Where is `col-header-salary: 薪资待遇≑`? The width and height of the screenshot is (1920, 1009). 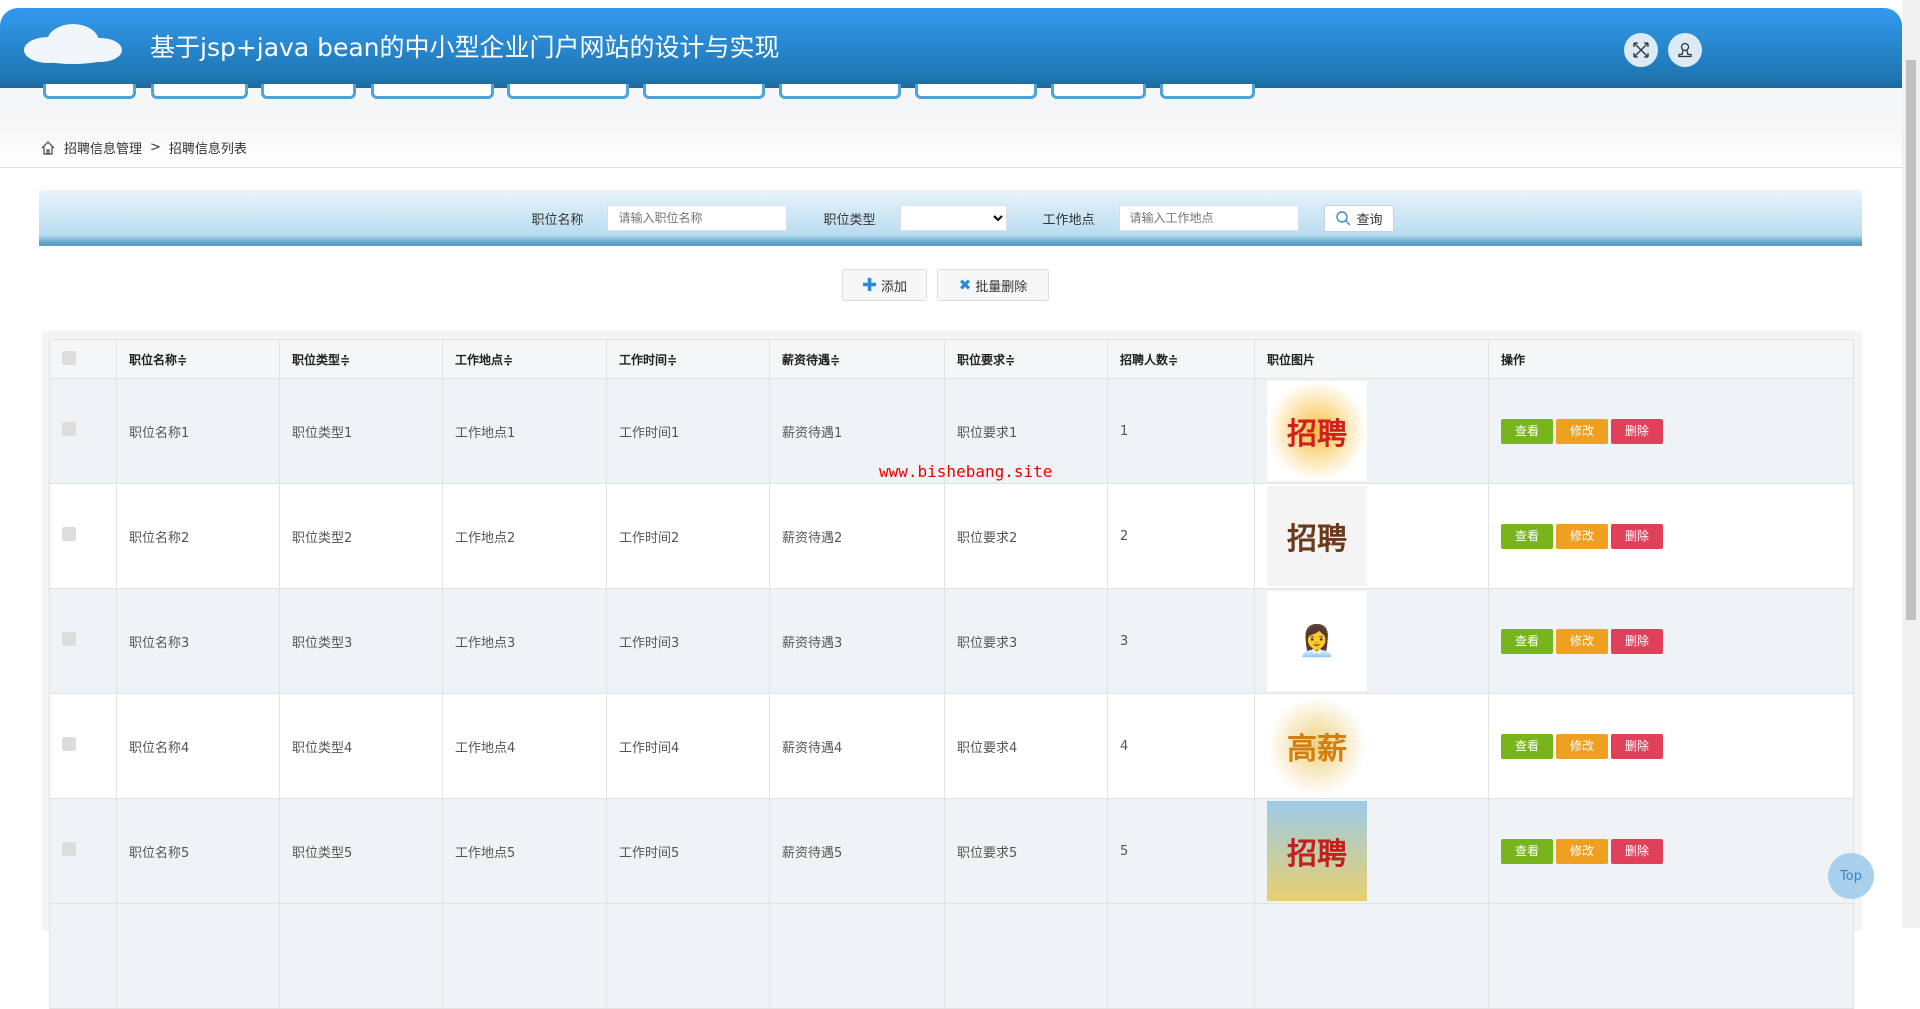 col-header-salary: 薪资待遇≑ is located at coordinates (857, 359).